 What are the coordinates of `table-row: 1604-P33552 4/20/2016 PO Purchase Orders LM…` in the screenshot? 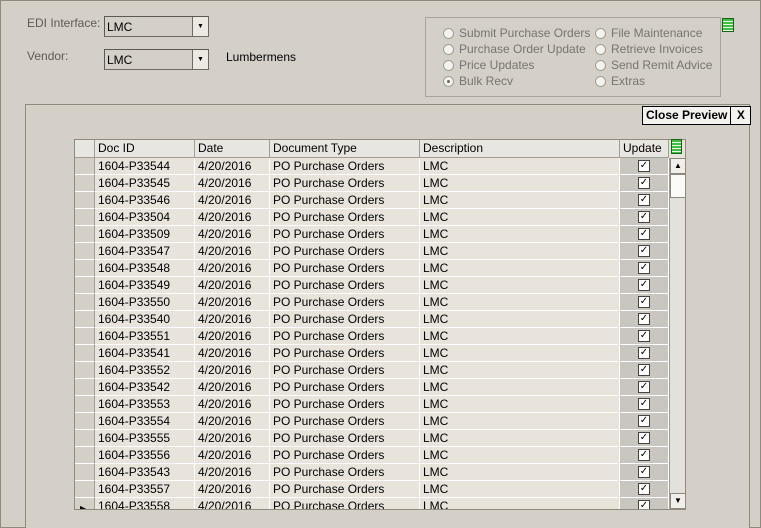 It's located at (372, 370).